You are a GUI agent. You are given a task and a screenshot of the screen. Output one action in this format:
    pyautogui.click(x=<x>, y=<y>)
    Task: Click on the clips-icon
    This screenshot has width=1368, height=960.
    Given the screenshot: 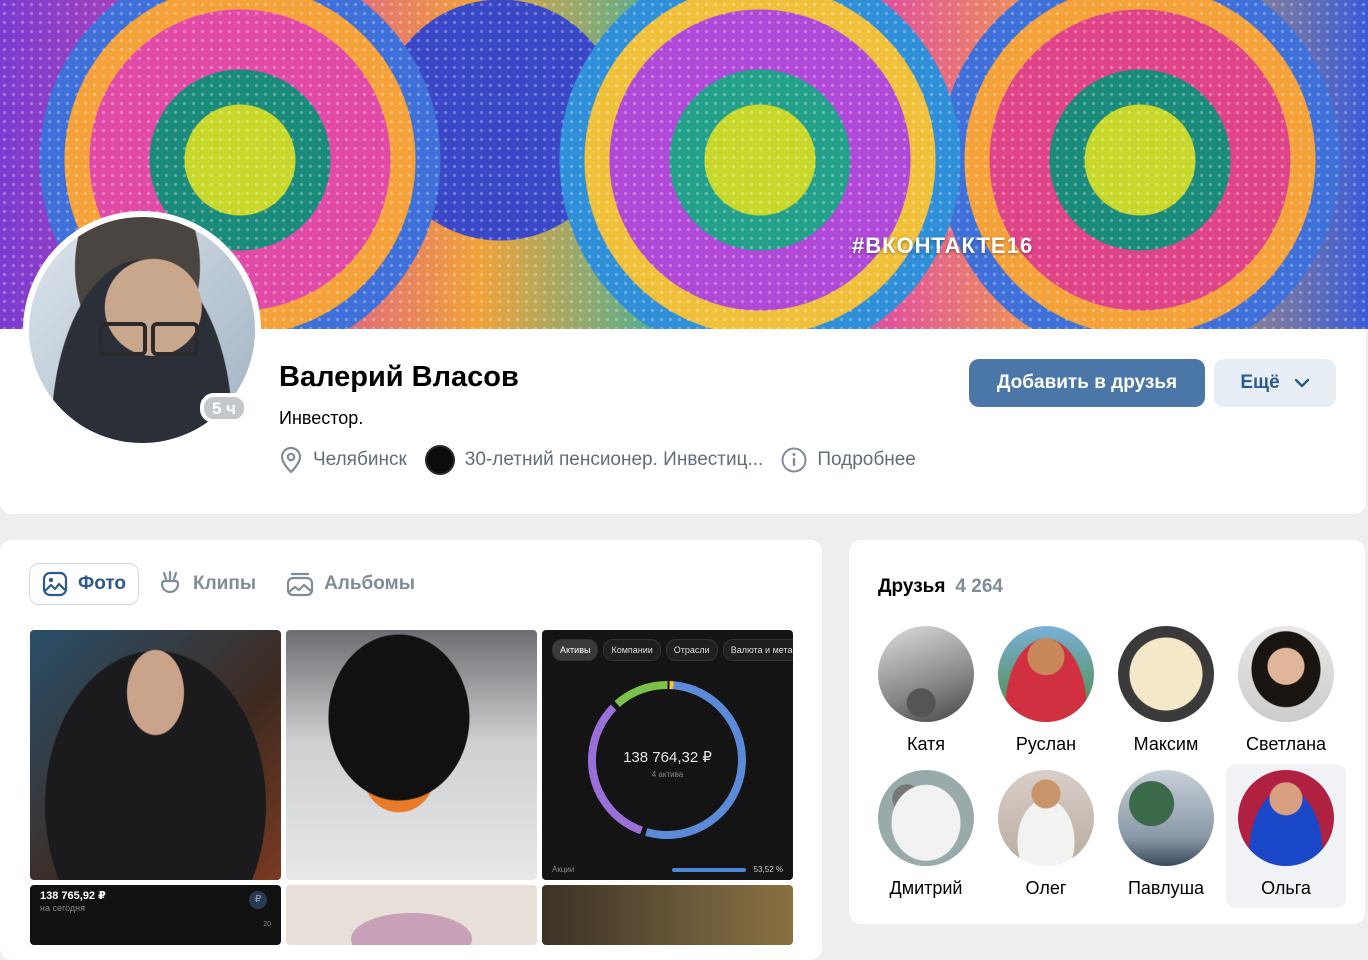 What is the action you would take?
    pyautogui.click(x=170, y=584)
    